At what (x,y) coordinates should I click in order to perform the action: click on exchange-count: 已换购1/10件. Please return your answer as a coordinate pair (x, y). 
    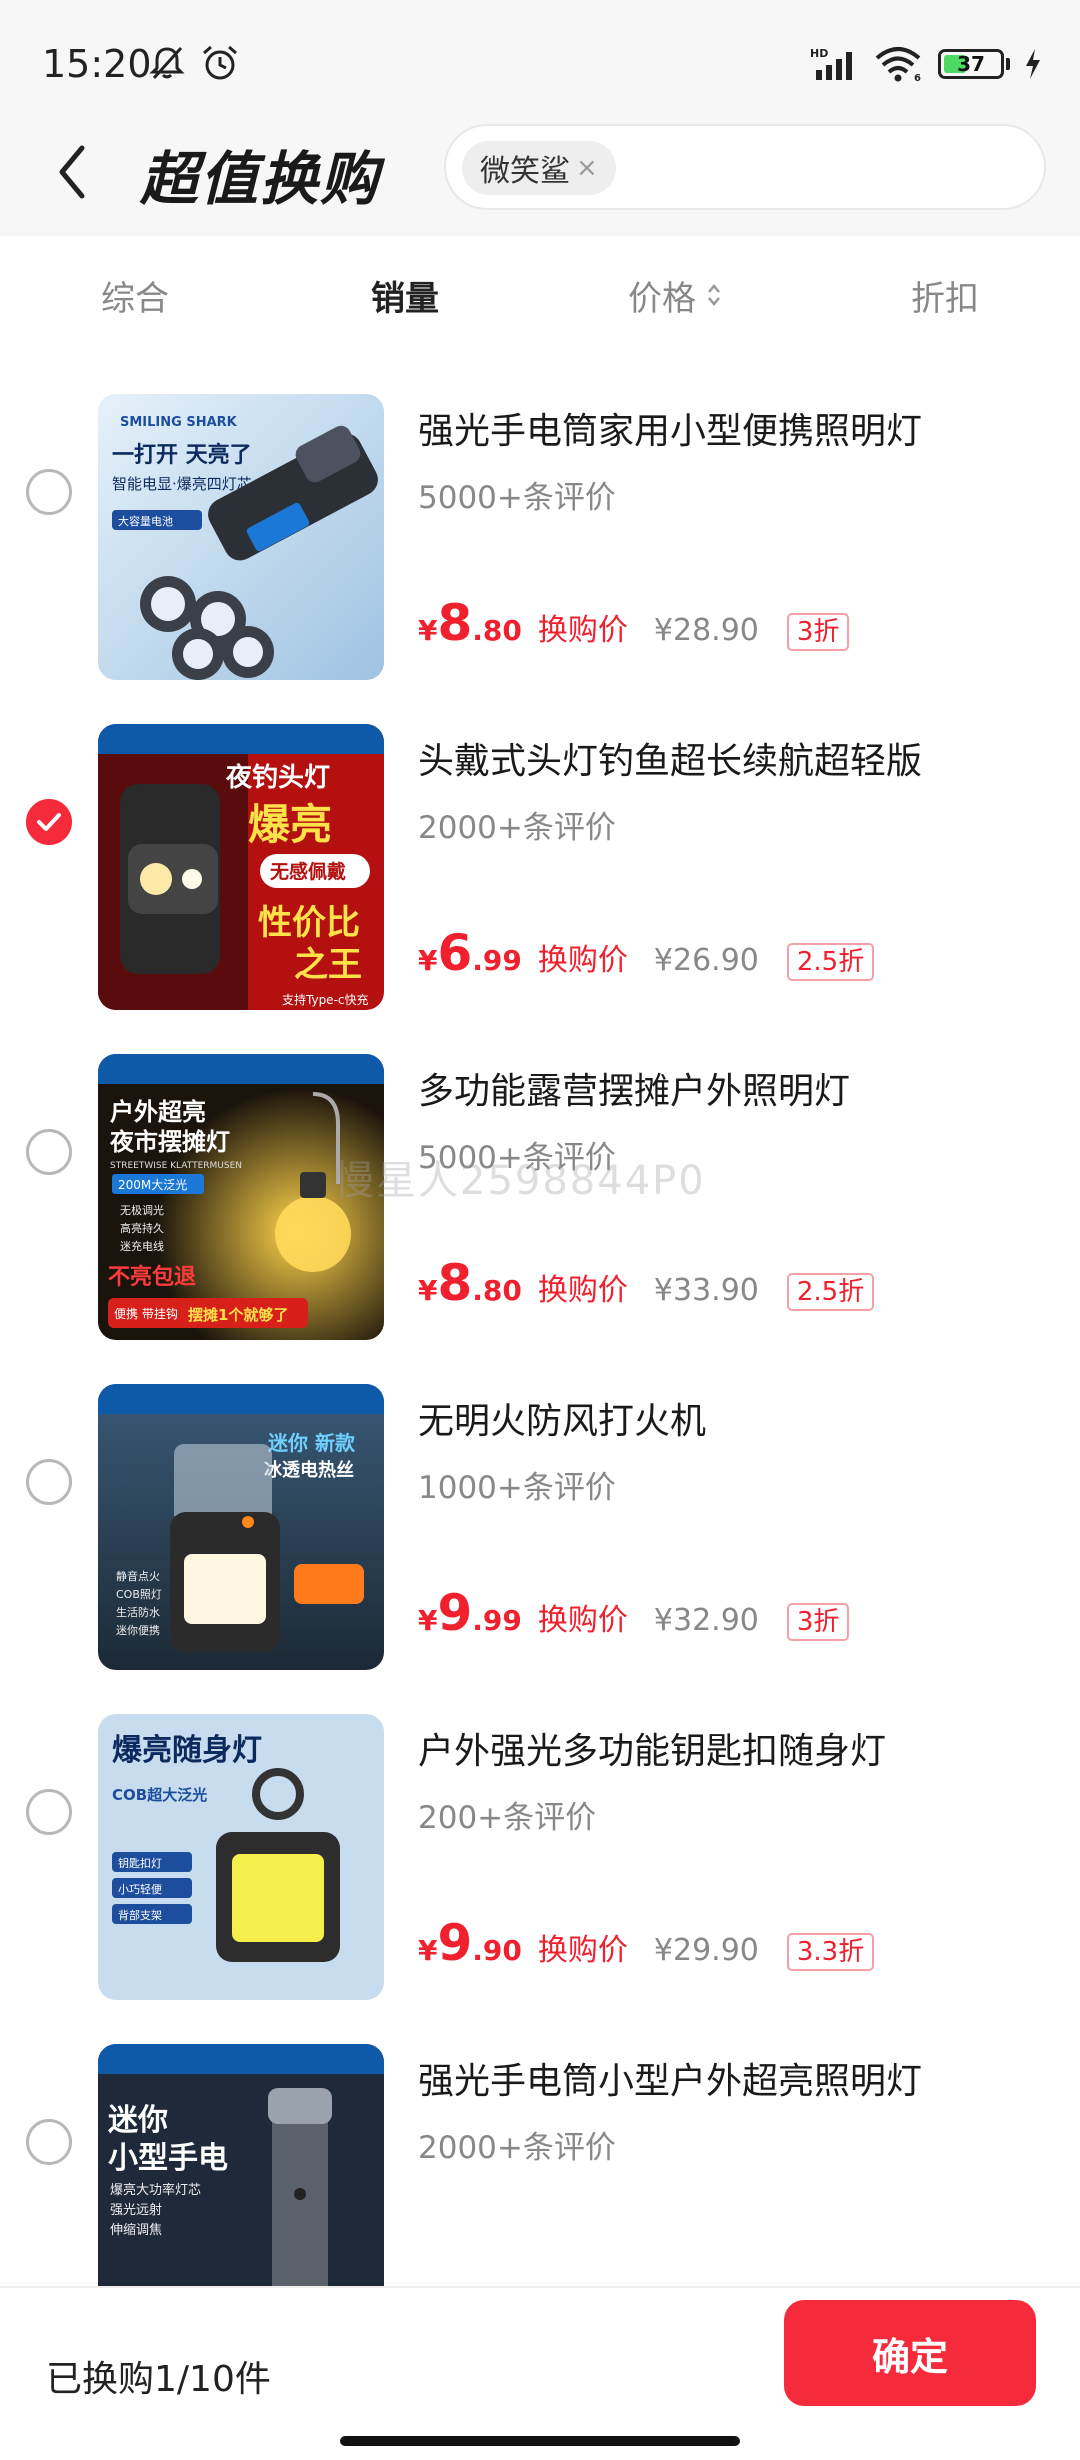
    Looking at the image, I should click on (158, 2379).